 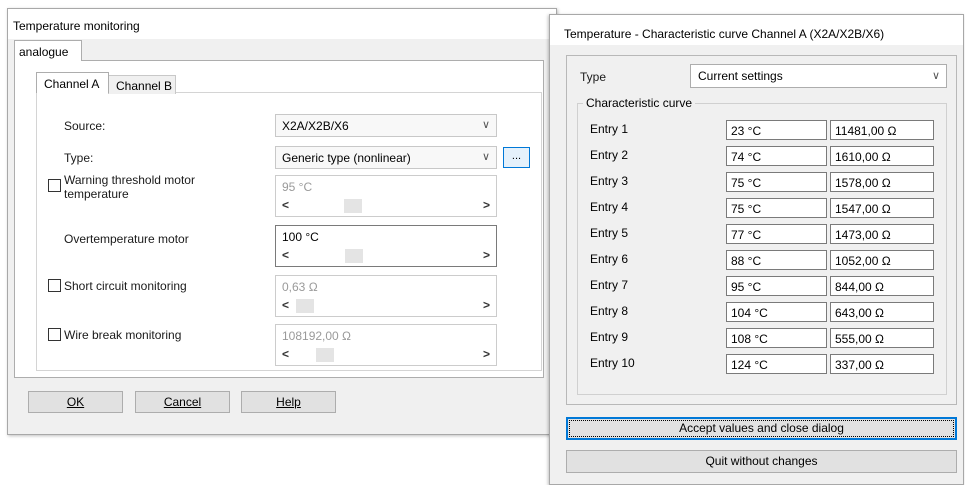 What do you see at coordinates (126, 239) in the screenshot?
I see `overtemp-label: Overtemperature motor` at bounding box center [126, 239].